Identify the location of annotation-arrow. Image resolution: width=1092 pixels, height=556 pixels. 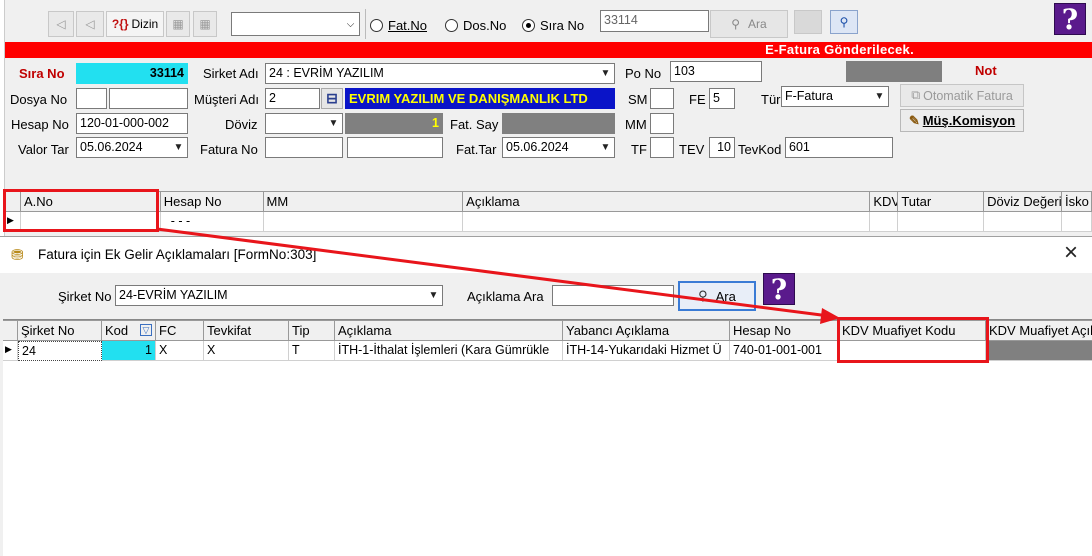
(498, 275).